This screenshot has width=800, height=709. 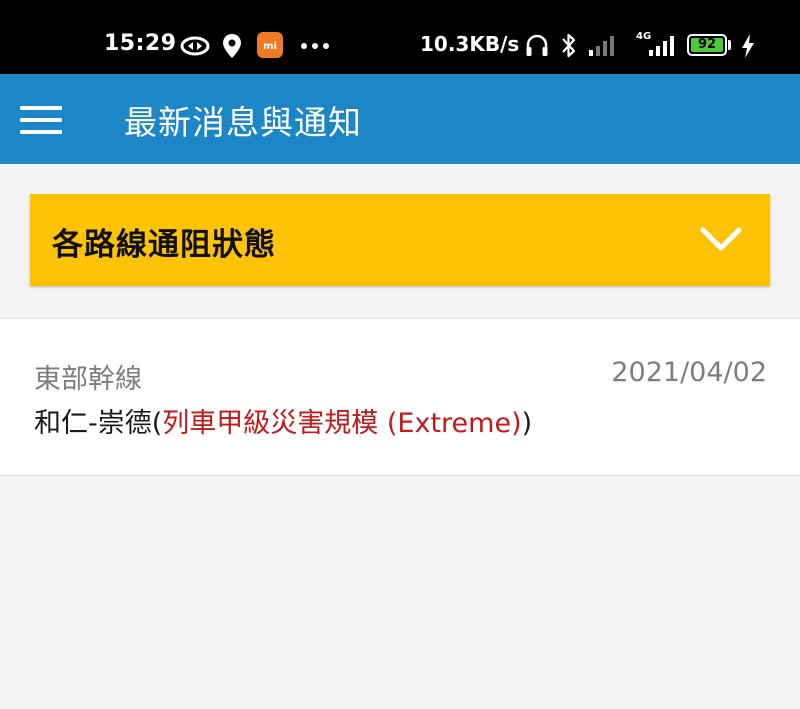 What do you see at coordinates (41, 120) in the screenshot?
I see `hamburger-menu-icon` at bounding box center [41, 120].